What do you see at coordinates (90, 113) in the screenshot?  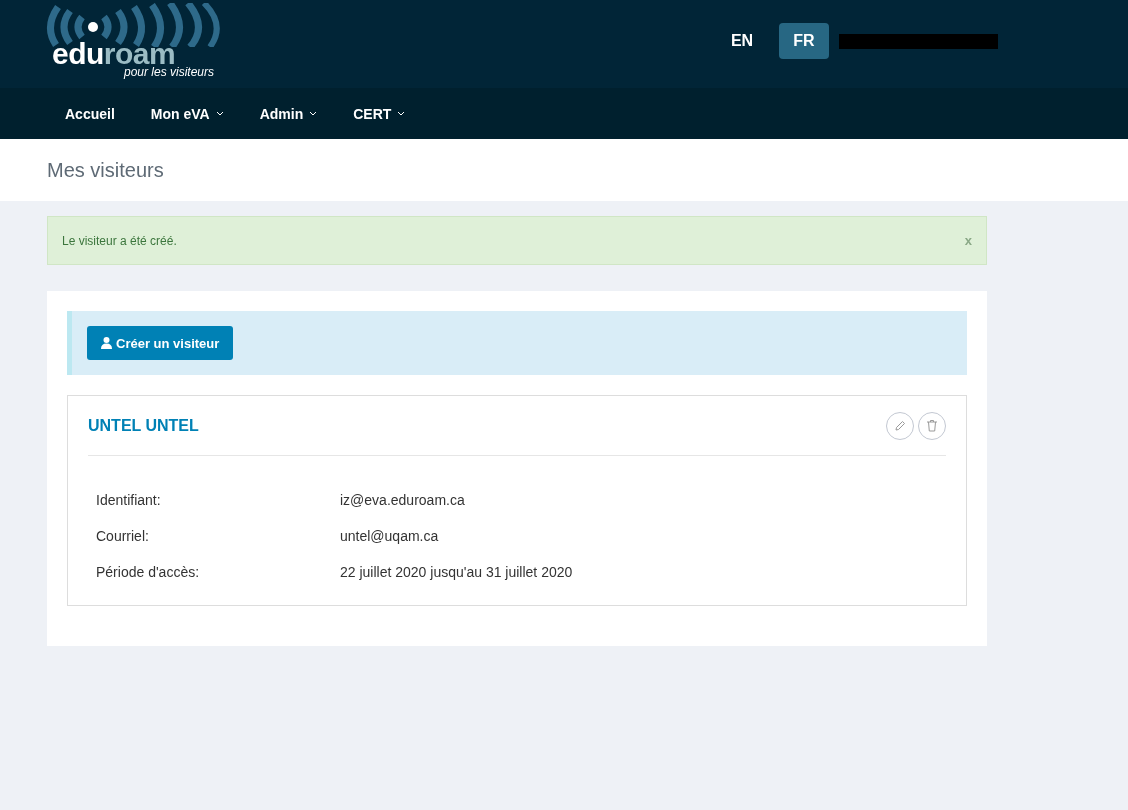 I see `nav-item: Accueil` at bounding box center [90, 113].